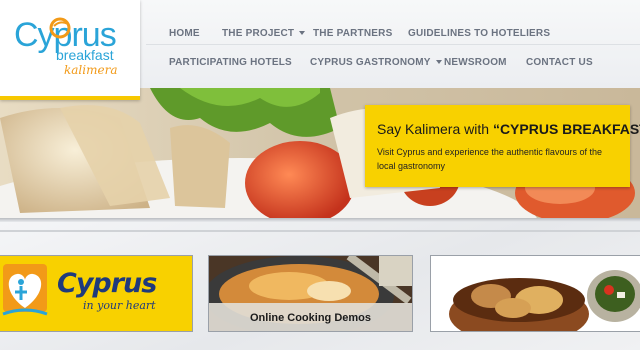  What do you see at coordinates (393, 44) in the screenshot?
I see `nav-divider` at bounding box center [393, 44].